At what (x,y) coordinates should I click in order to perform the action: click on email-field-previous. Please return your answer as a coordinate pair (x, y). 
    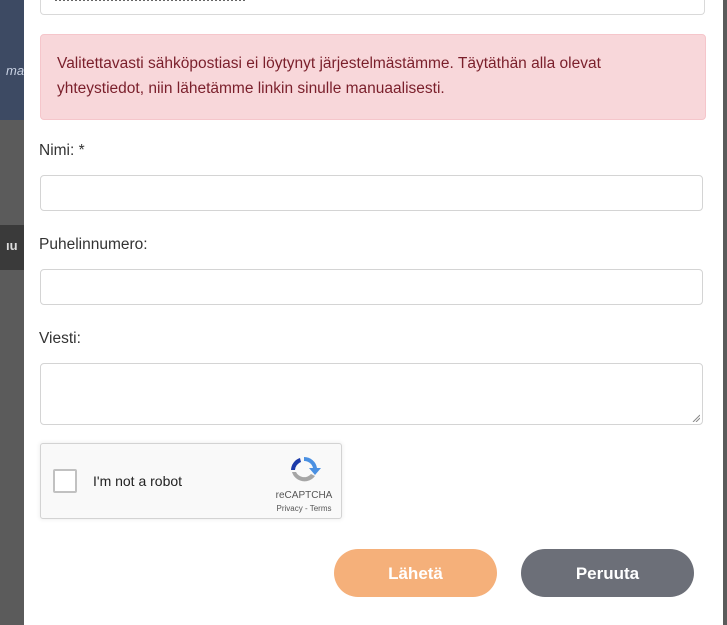
    Looking at the image, I should click on (372, 7).